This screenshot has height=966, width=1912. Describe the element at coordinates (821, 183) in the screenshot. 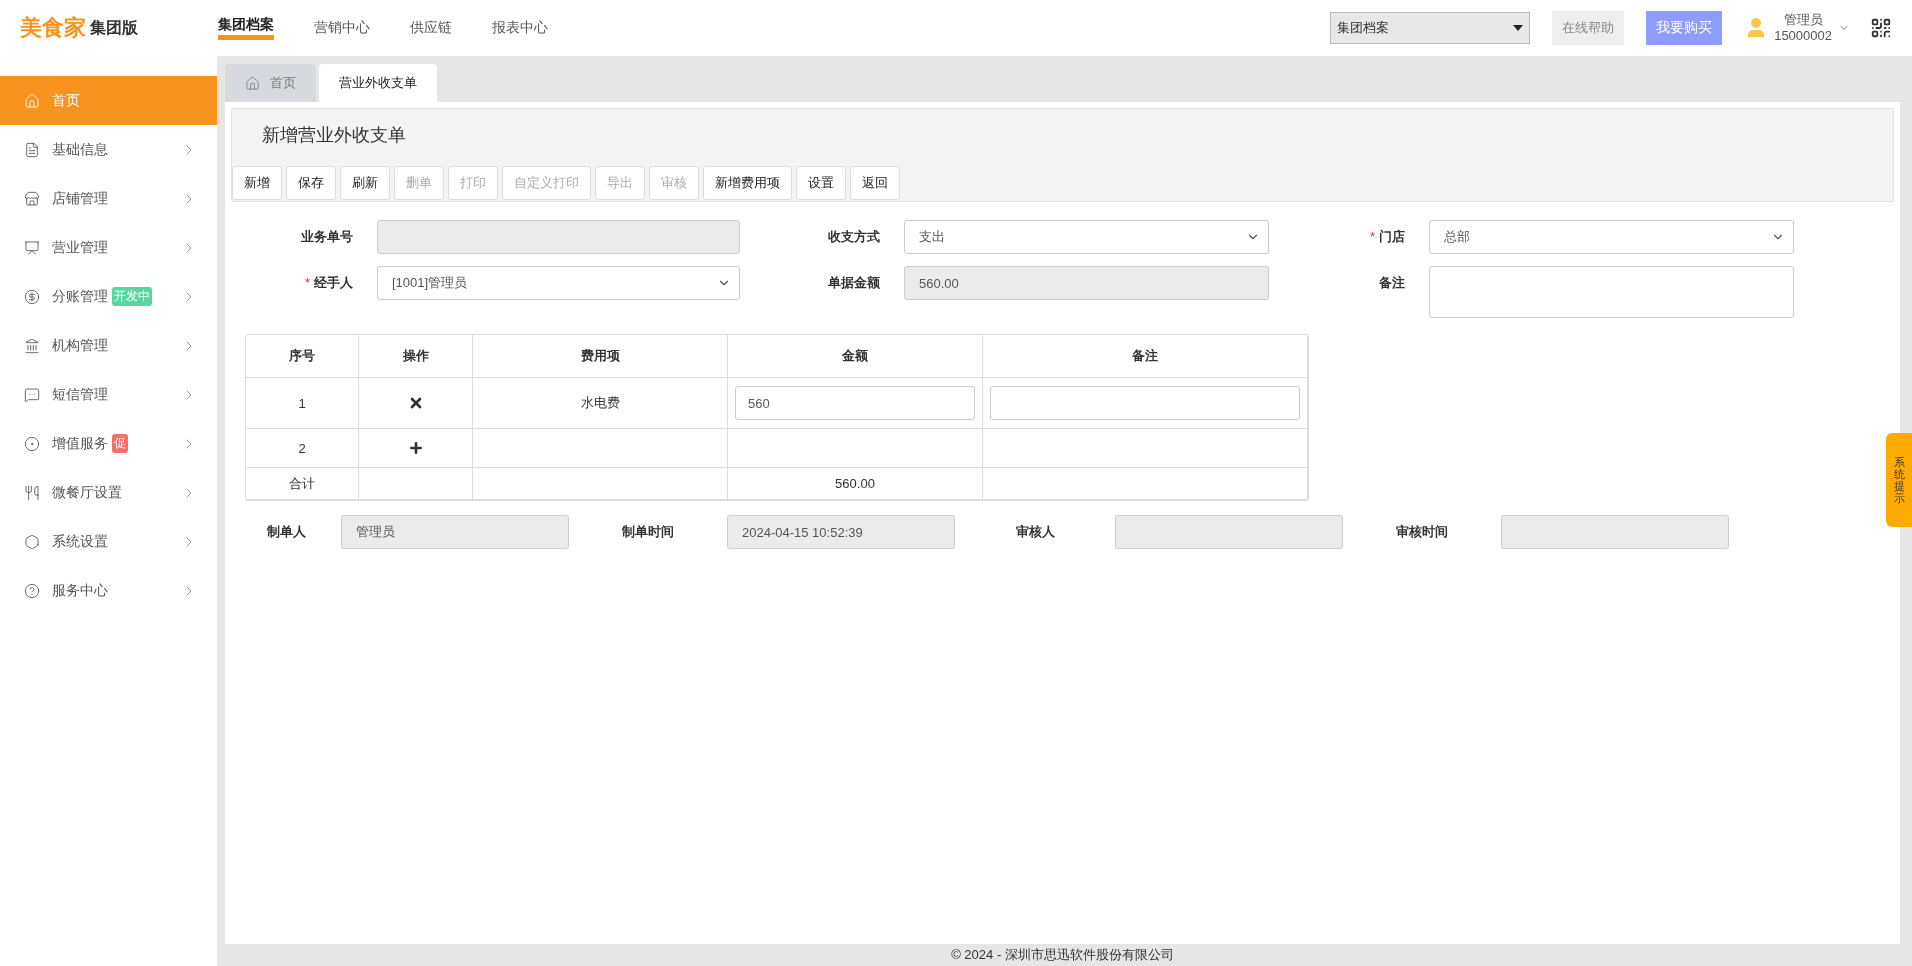

I see `toolbar-button: 设置` at that location.